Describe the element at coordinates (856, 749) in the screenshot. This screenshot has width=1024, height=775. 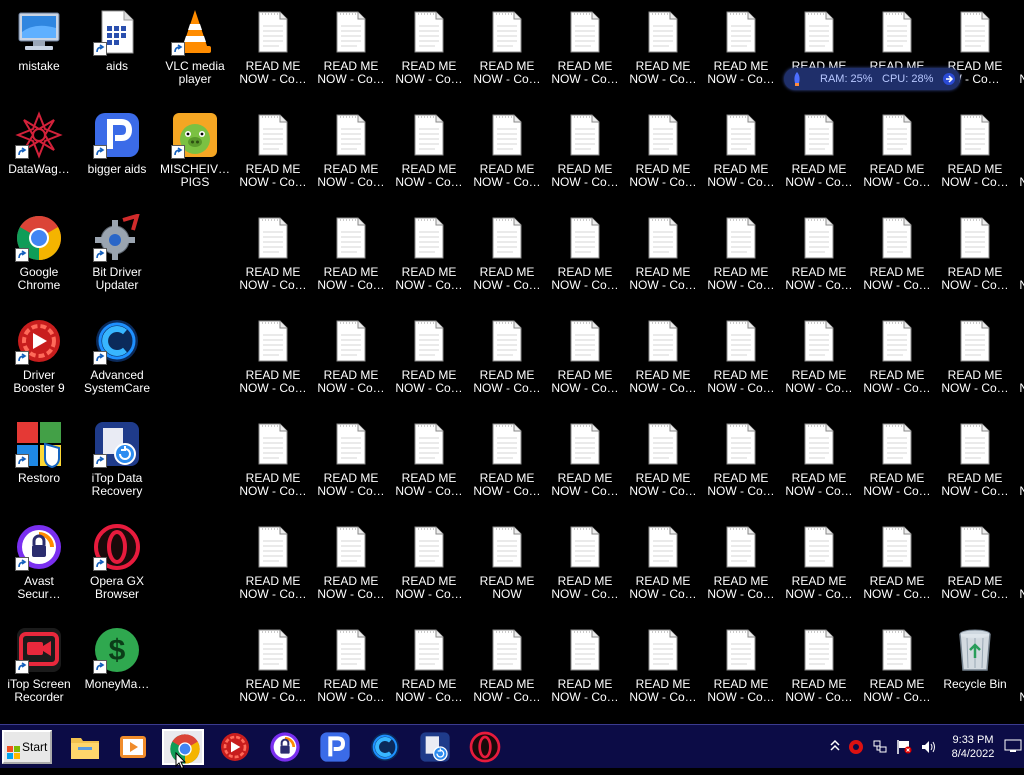
I see `driver-booster-tray-icon` at that location.